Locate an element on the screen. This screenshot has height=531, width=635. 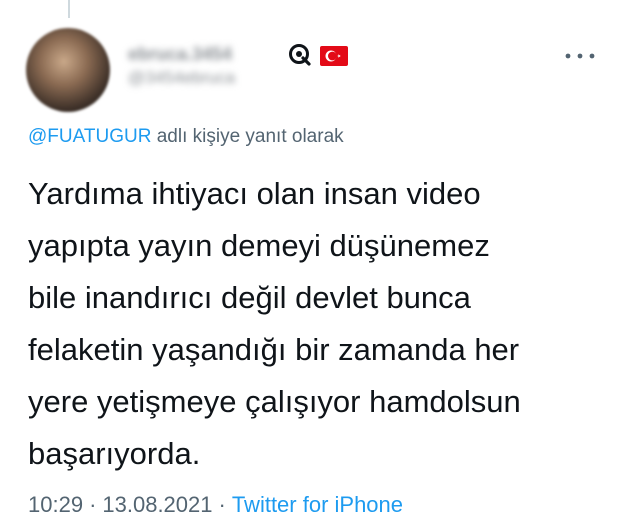
thread-connector-line is located at coordinates (69, 9).